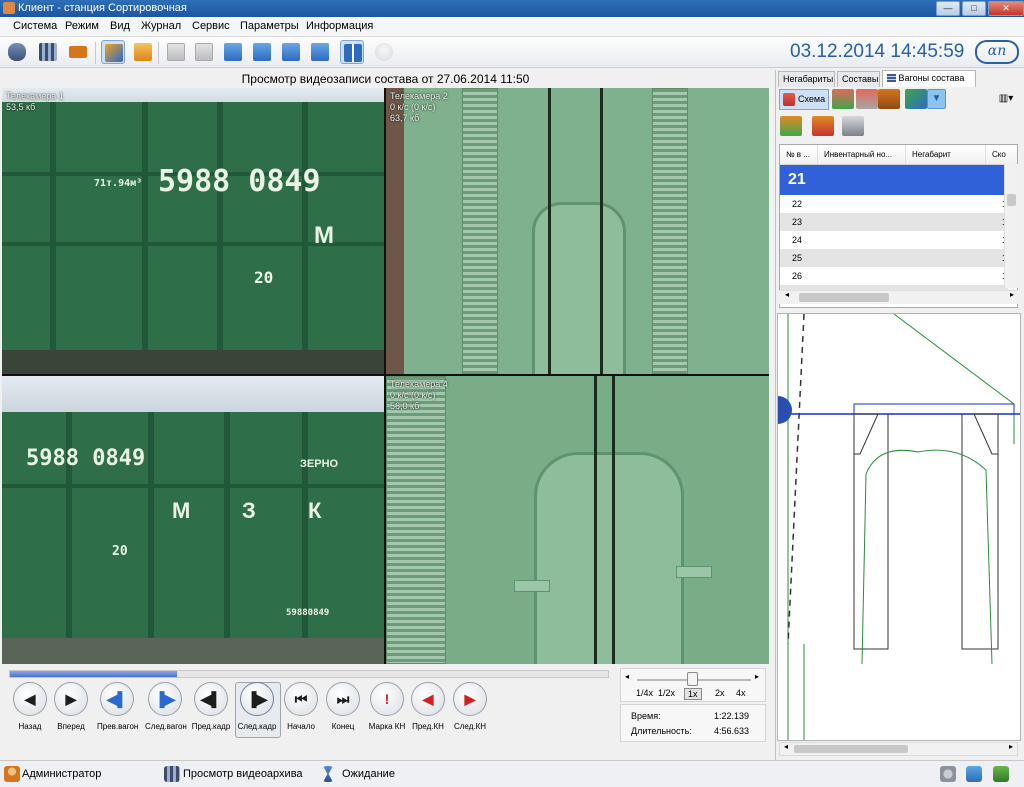 The height and width of the screenshot is (787, 1024). I want to click on camera-3-view: 5988 0849 ЗЕРНО М З К 20 59880849, so click(193, 520).